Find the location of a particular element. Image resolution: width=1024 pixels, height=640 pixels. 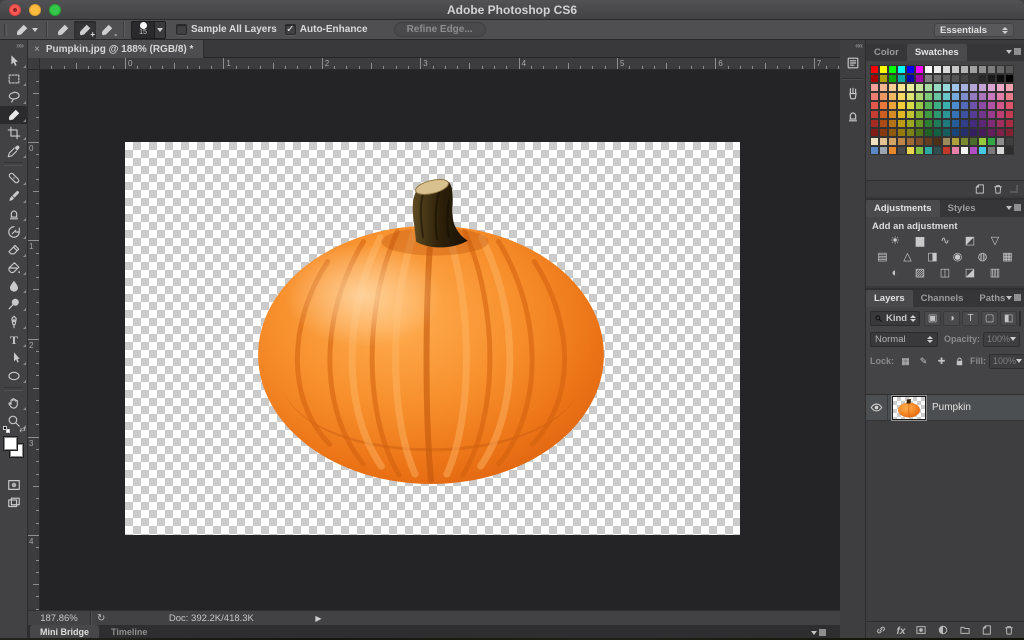

tab-mini-bridge: Mini Bridge is located at coordinates (64, 631).